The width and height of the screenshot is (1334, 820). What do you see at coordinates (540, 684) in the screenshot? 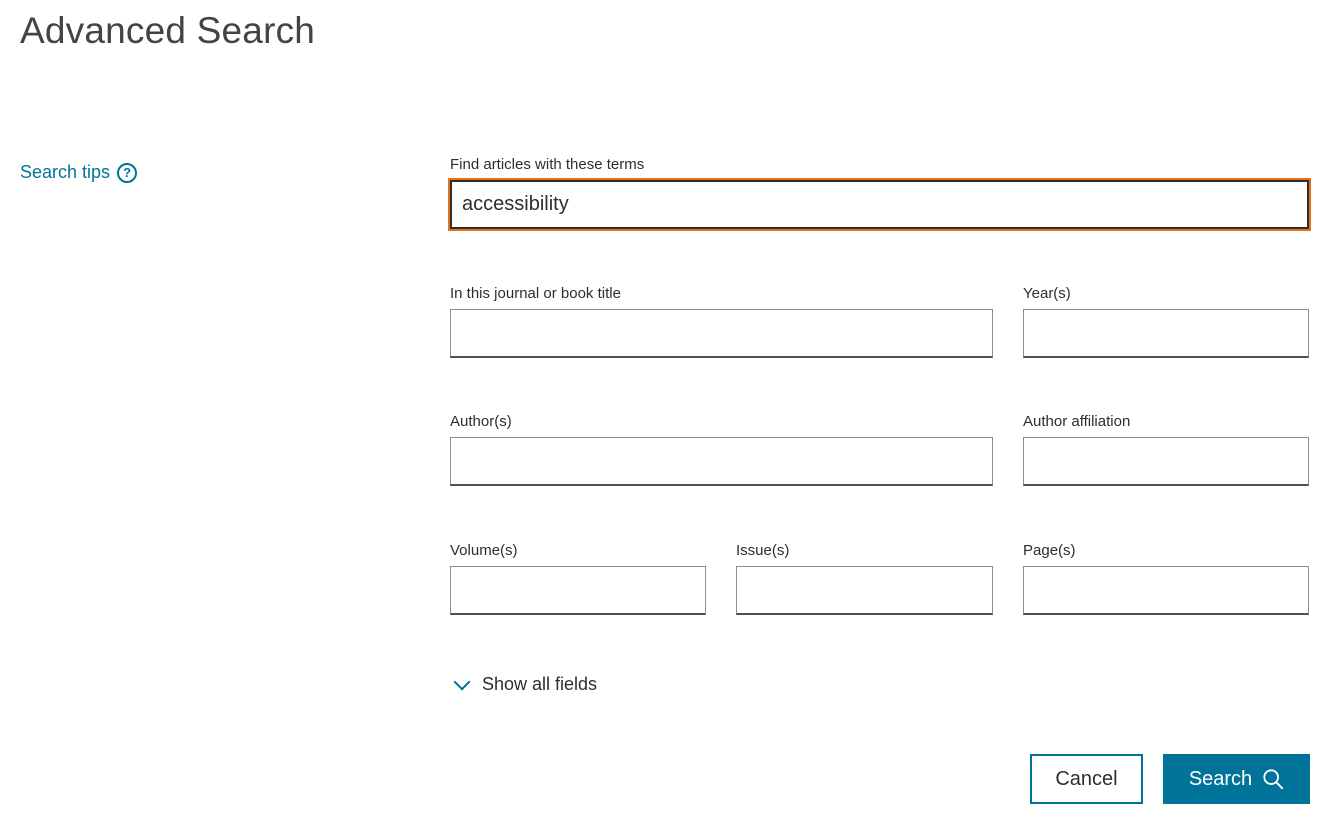
I see `show-all-fields-label: Show all fields` at bounding box center [540, 684].